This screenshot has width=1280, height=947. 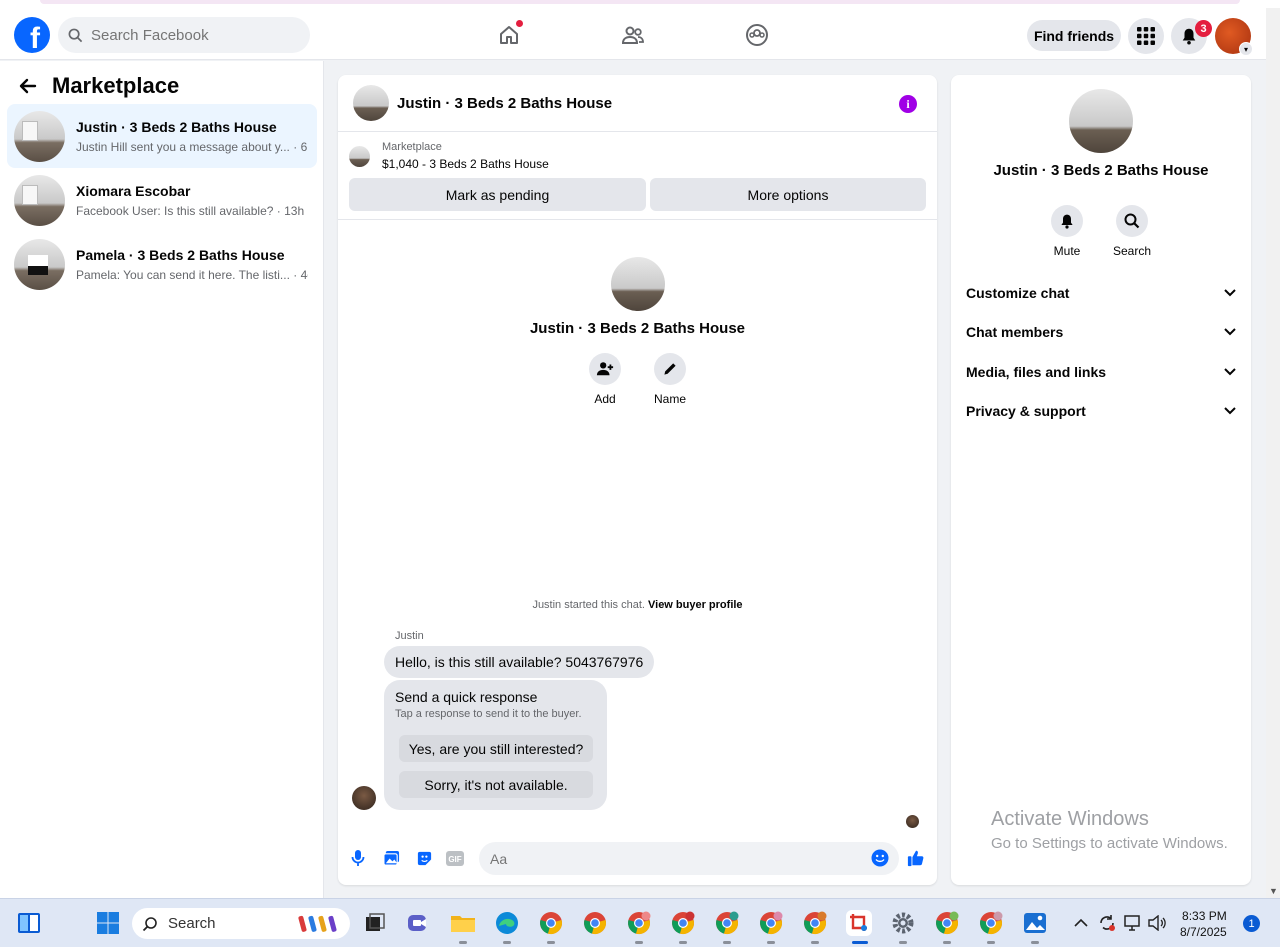 I want to click on top-header: f Find friends 3 ▾, so click(x=633, y=34).